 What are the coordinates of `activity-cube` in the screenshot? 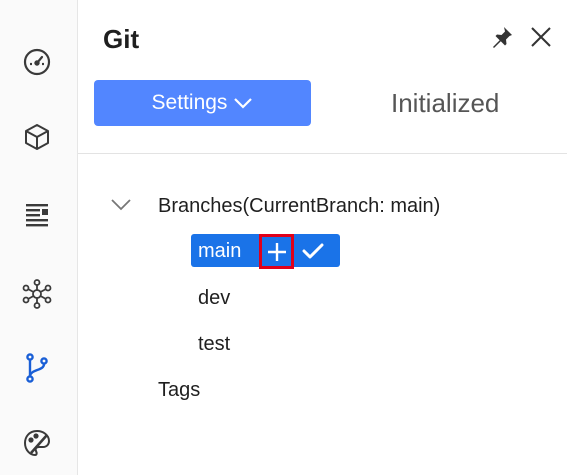 It's located at (37, 137).